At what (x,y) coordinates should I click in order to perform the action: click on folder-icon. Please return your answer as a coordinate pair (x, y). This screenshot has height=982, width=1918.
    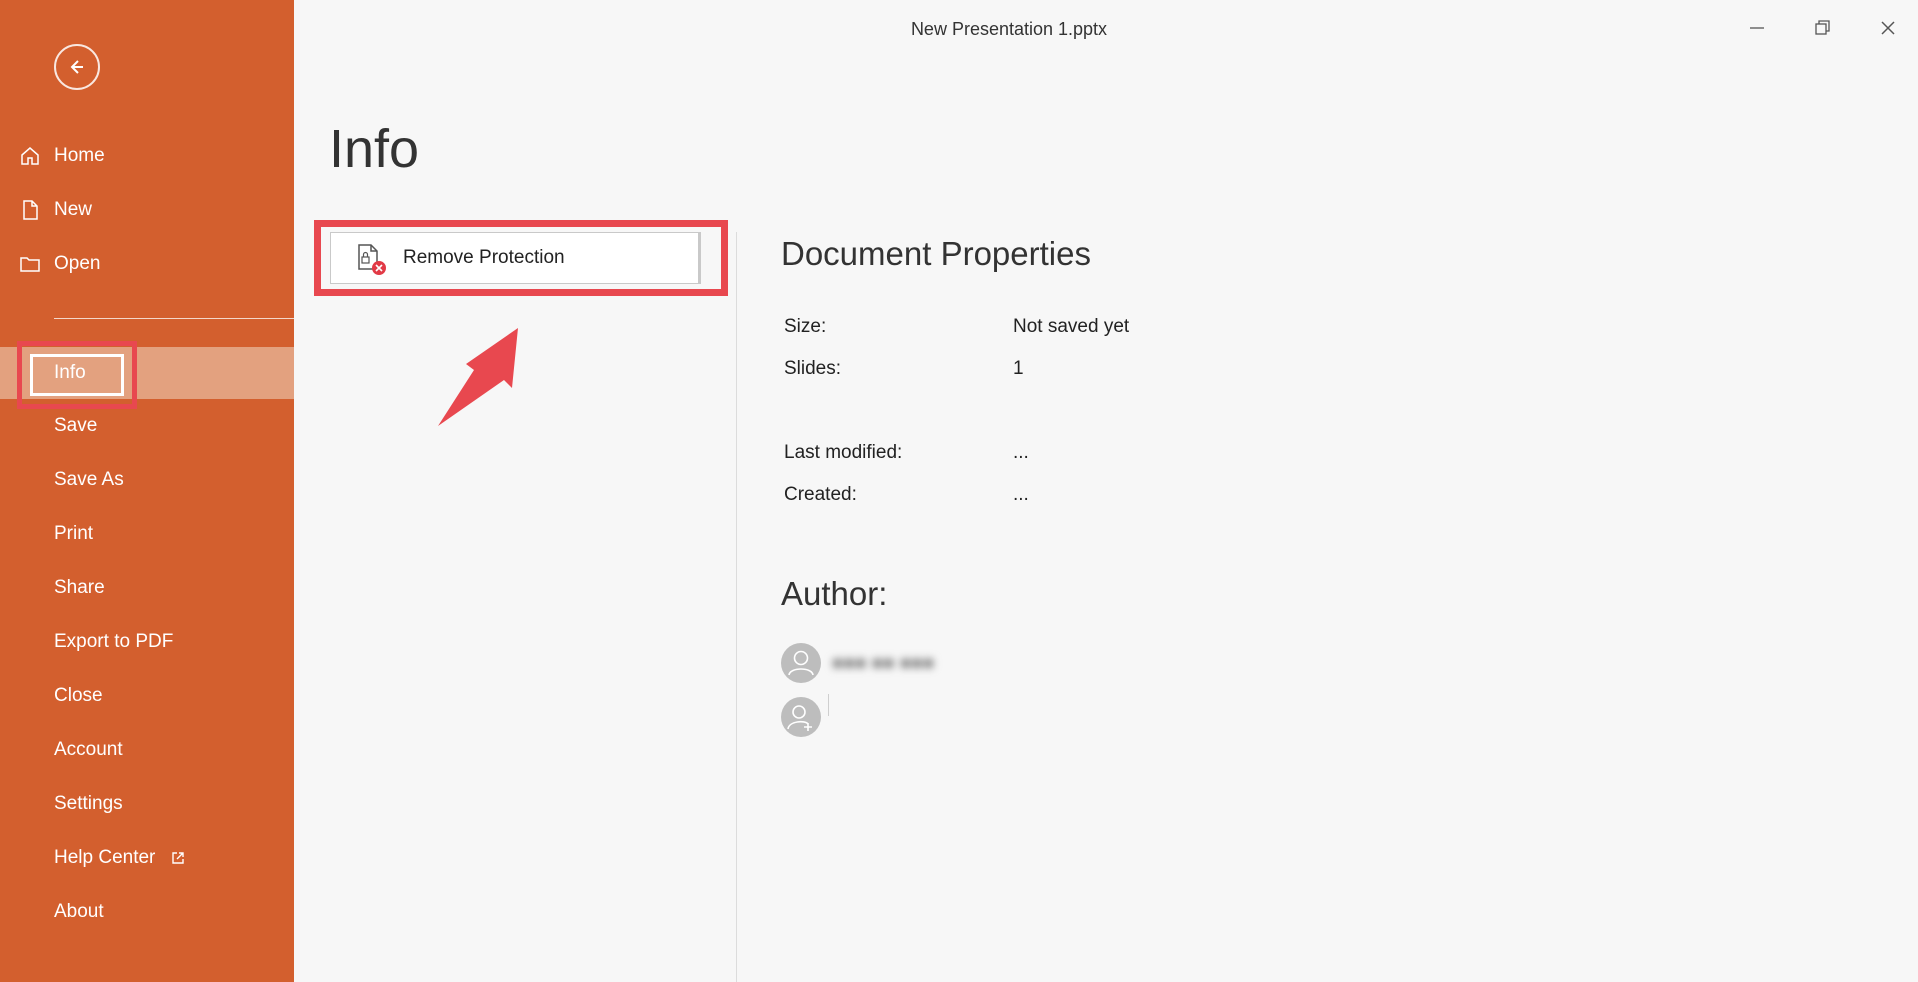
    Looking at the image, I should click on (30, 264).